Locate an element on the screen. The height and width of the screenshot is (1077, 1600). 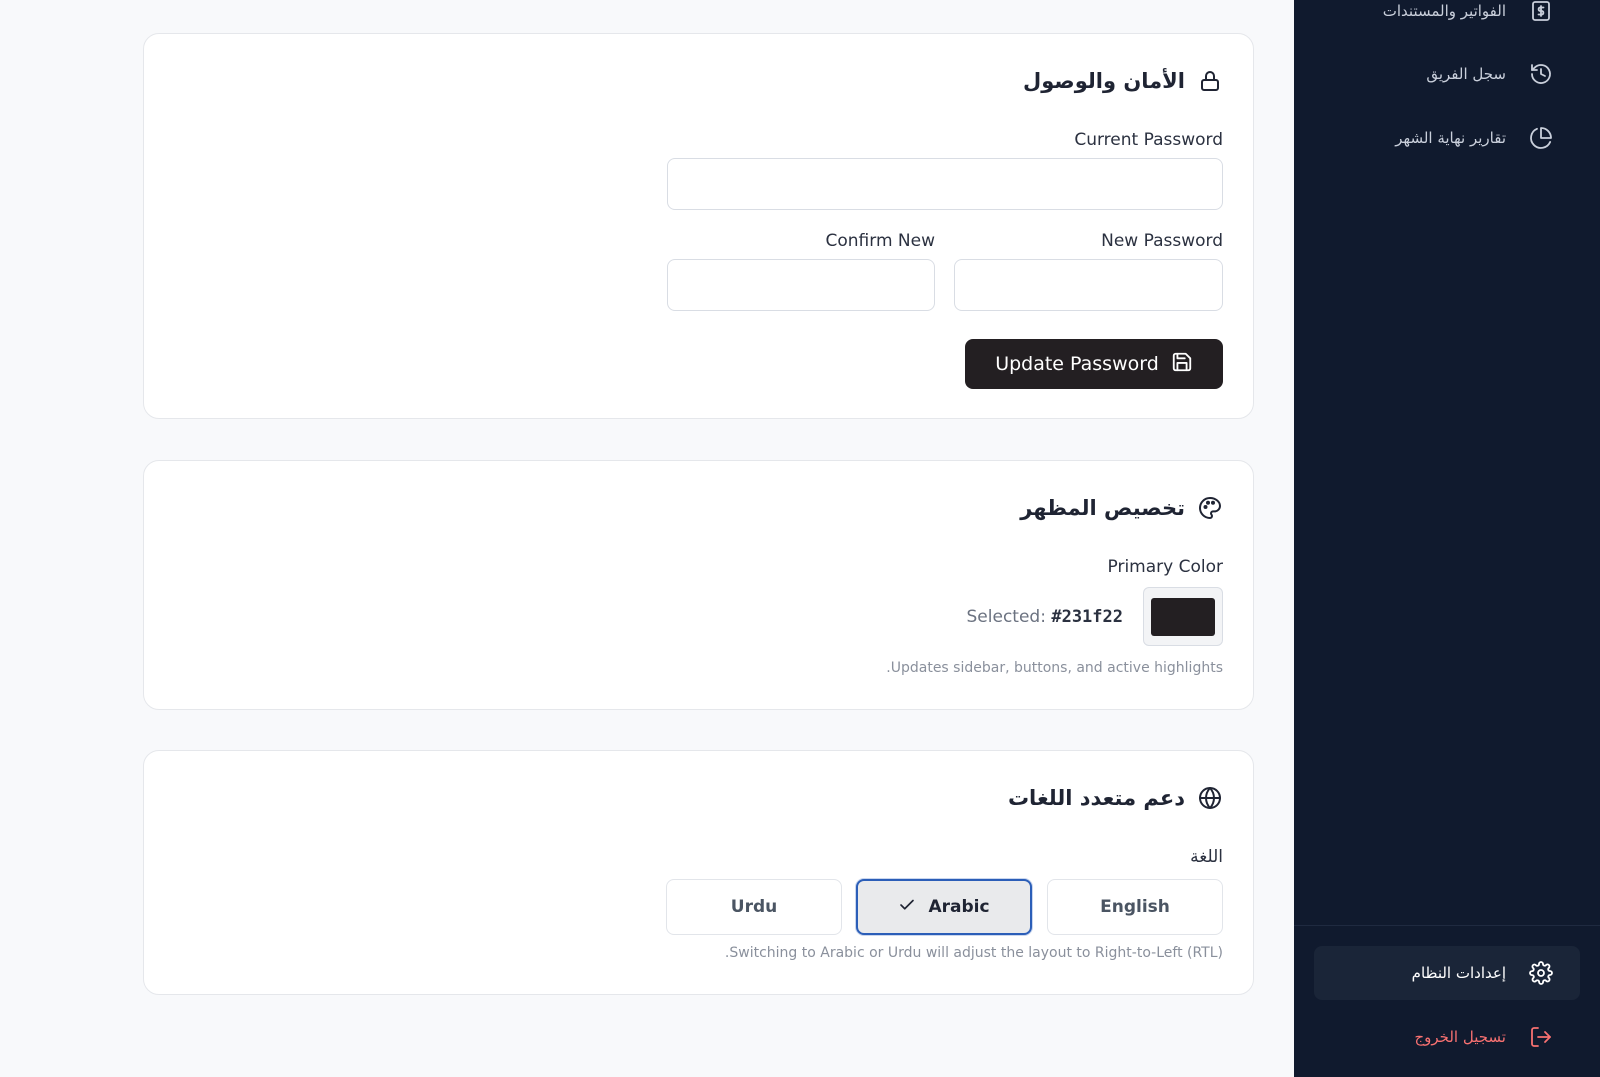
sidebar-divider is located at coordinates (1447, 925).